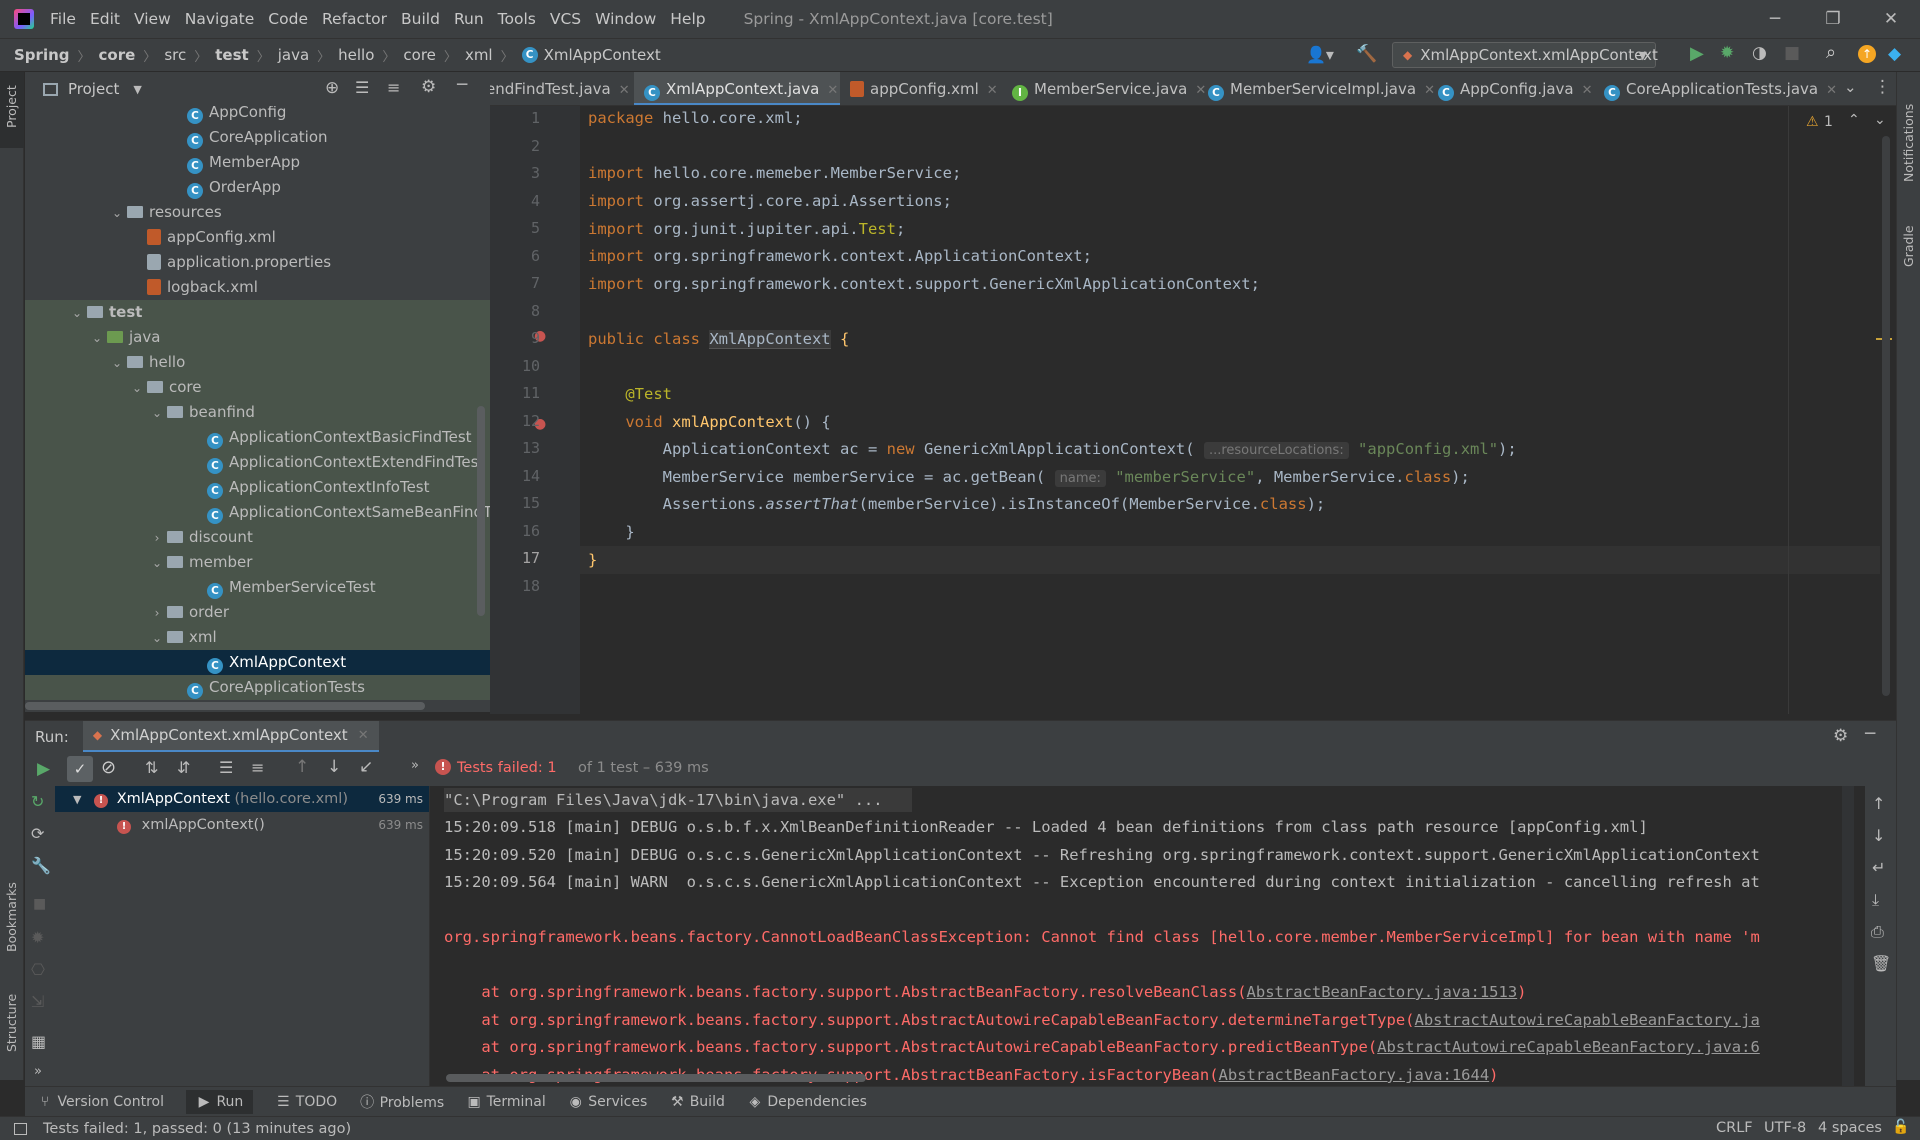  What do you see at coordinates (1881, 963) in the screenshot?
I see `trash-icon: 🗑` at bounding box center [1881, 963].